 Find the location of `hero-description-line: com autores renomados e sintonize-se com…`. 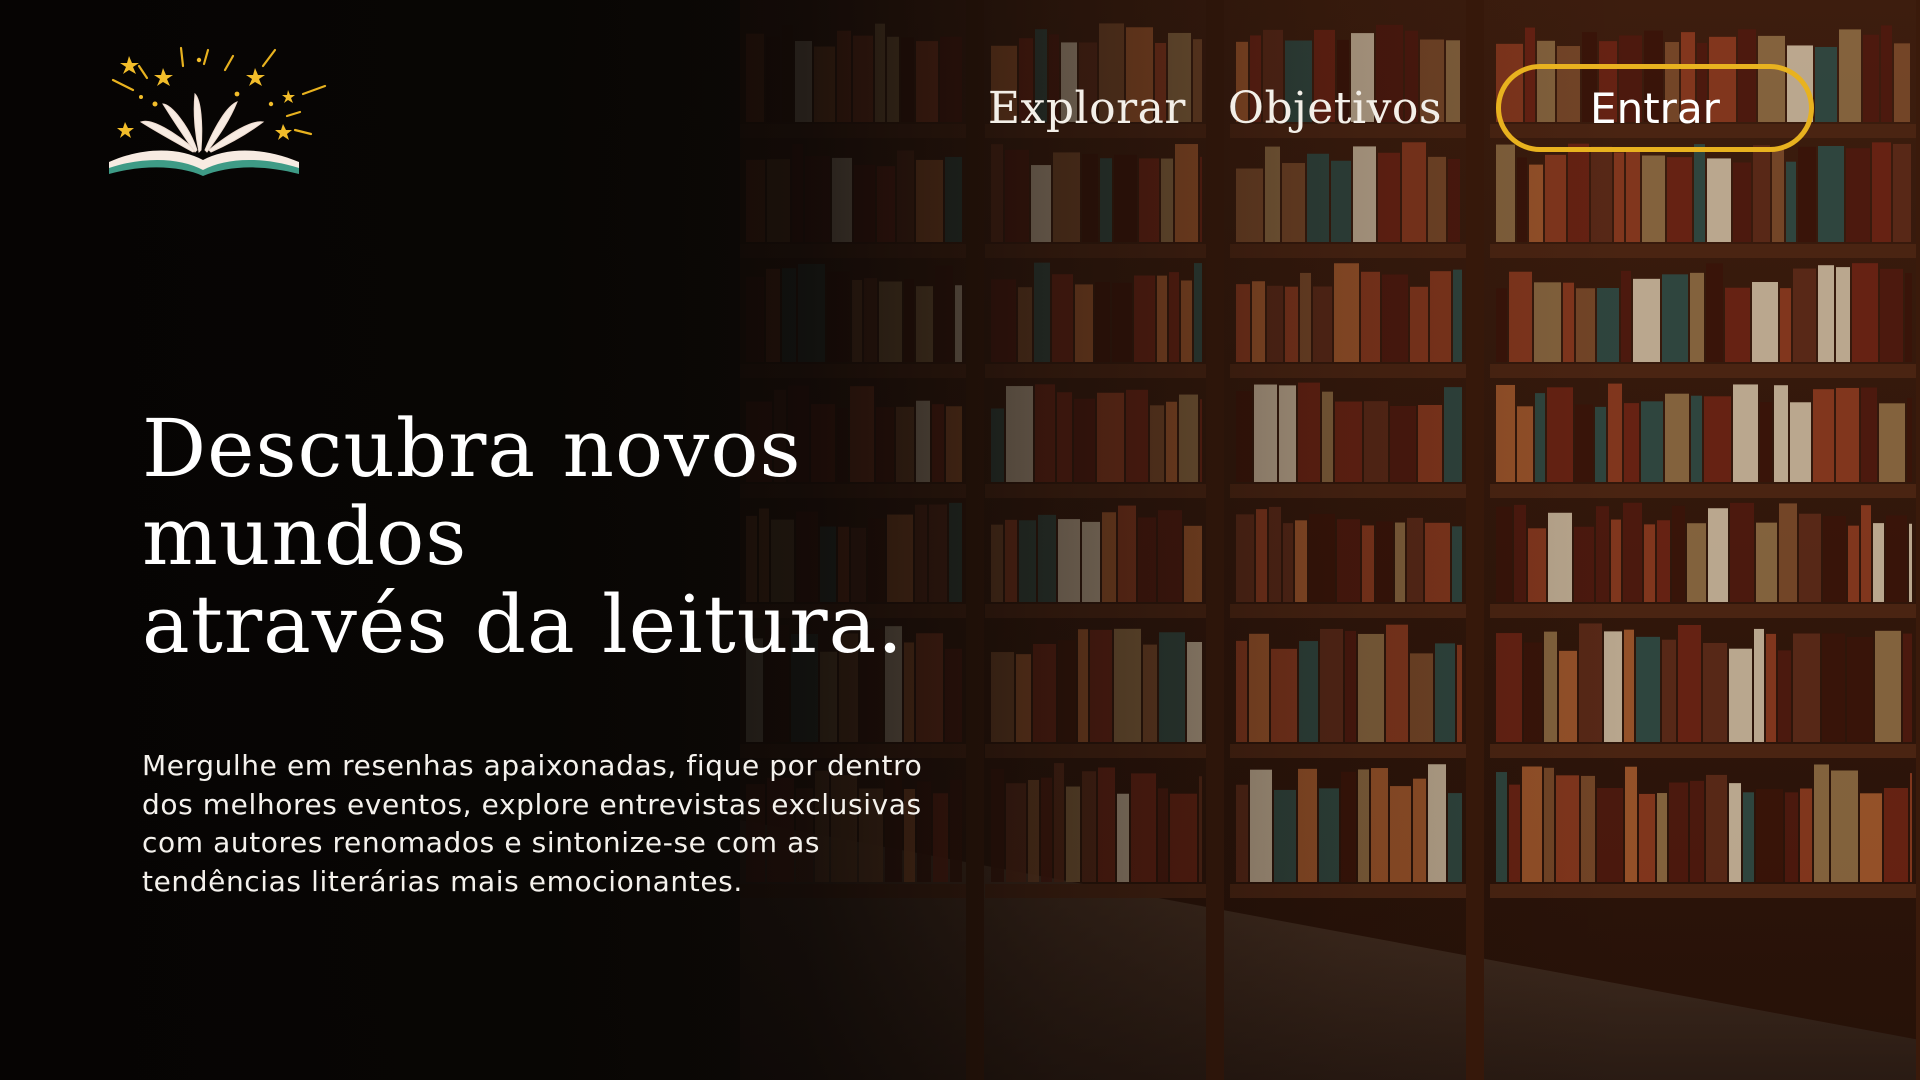

hero-description-line: com autores renomados e sintonize-se com… is located at coordinates (481, 842).